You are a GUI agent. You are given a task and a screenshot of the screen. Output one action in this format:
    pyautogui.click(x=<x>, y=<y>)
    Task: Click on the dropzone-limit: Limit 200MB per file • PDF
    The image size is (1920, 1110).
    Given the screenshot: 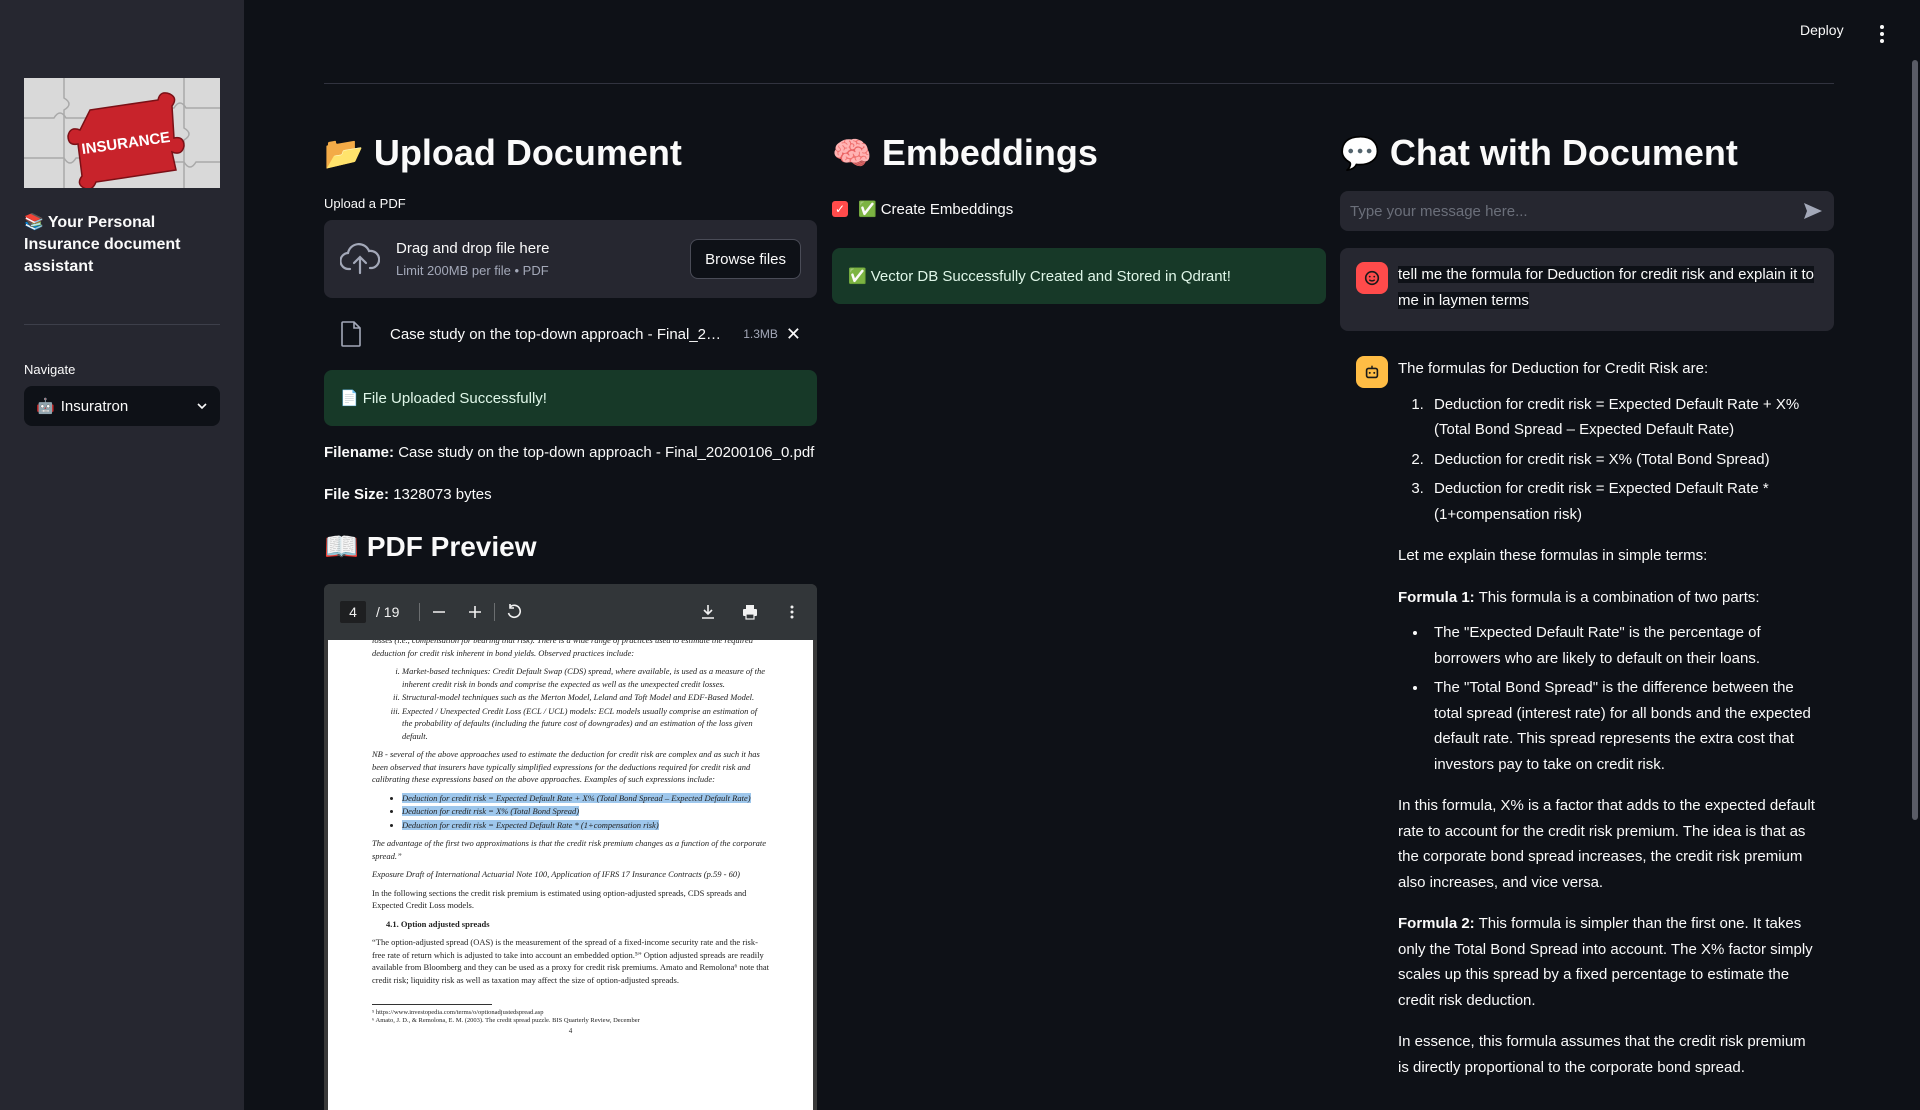 What is the action you would take?
    pyautogui.click(x=472, y=270)
    